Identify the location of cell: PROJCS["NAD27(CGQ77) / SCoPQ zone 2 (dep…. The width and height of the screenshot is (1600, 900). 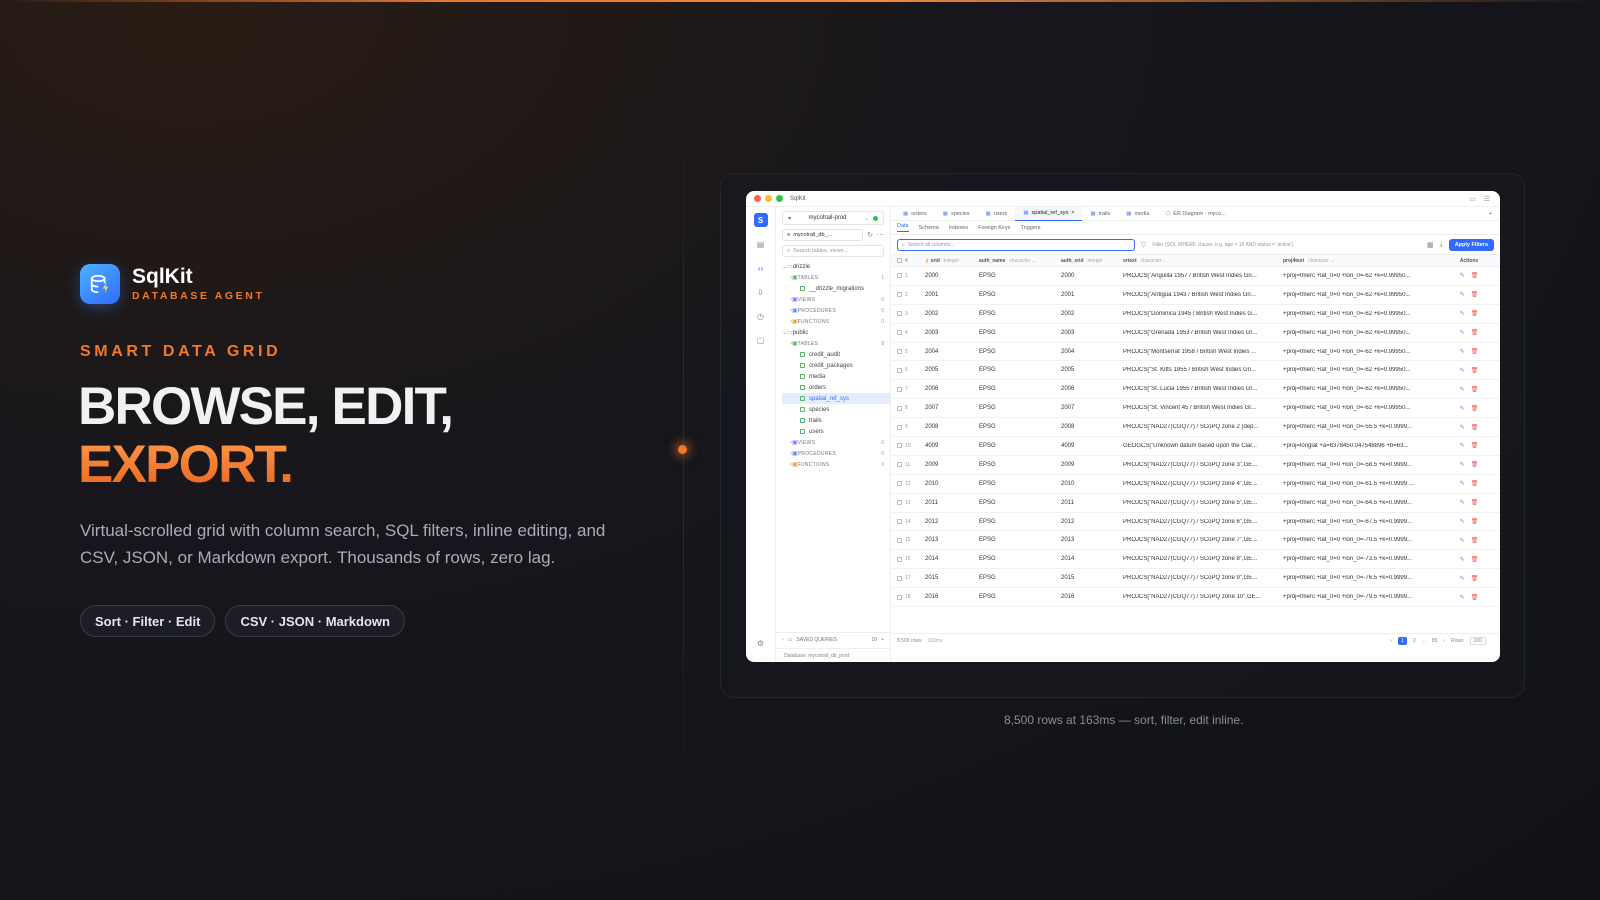
(1203, 427).